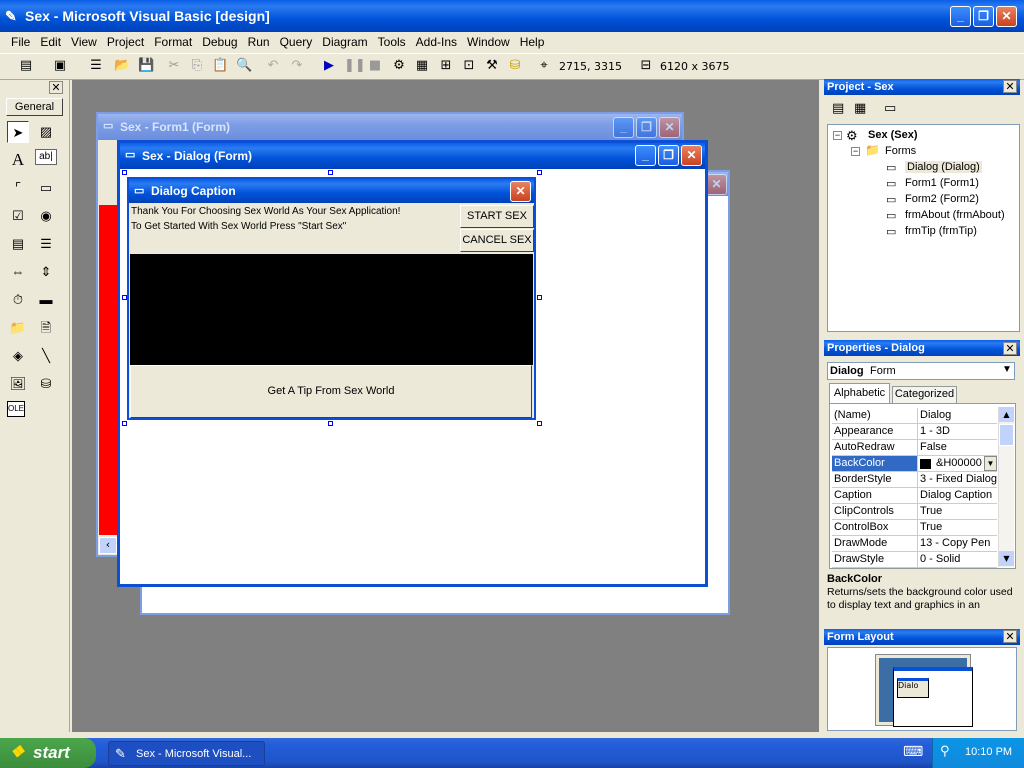 This screenshot has width=1024, height=768. I want to click on listbox-icon: ☰, so click(46, 244).